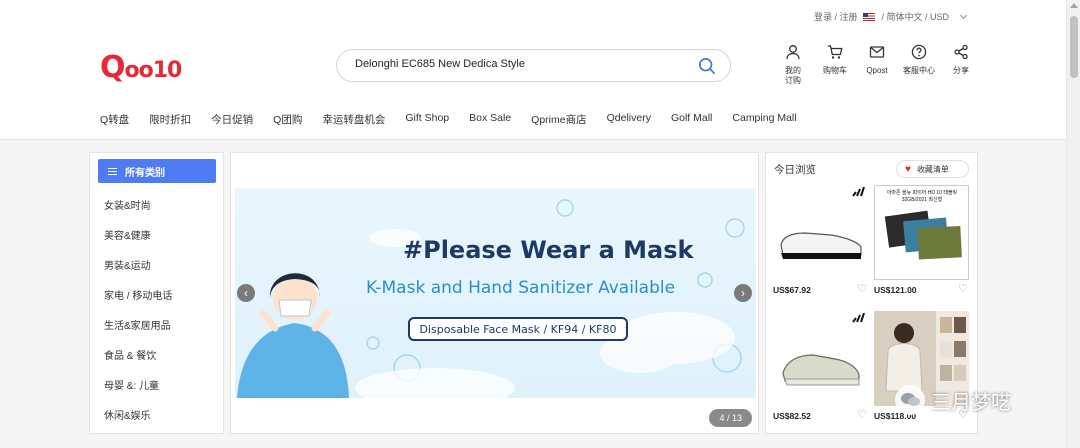 Image resolution: width=1080 pixels, height=448 pixels. Describe the element at coordinates (138, 302) in the screenshot. I see `category-item: 家电 / 移动电话` at that location.